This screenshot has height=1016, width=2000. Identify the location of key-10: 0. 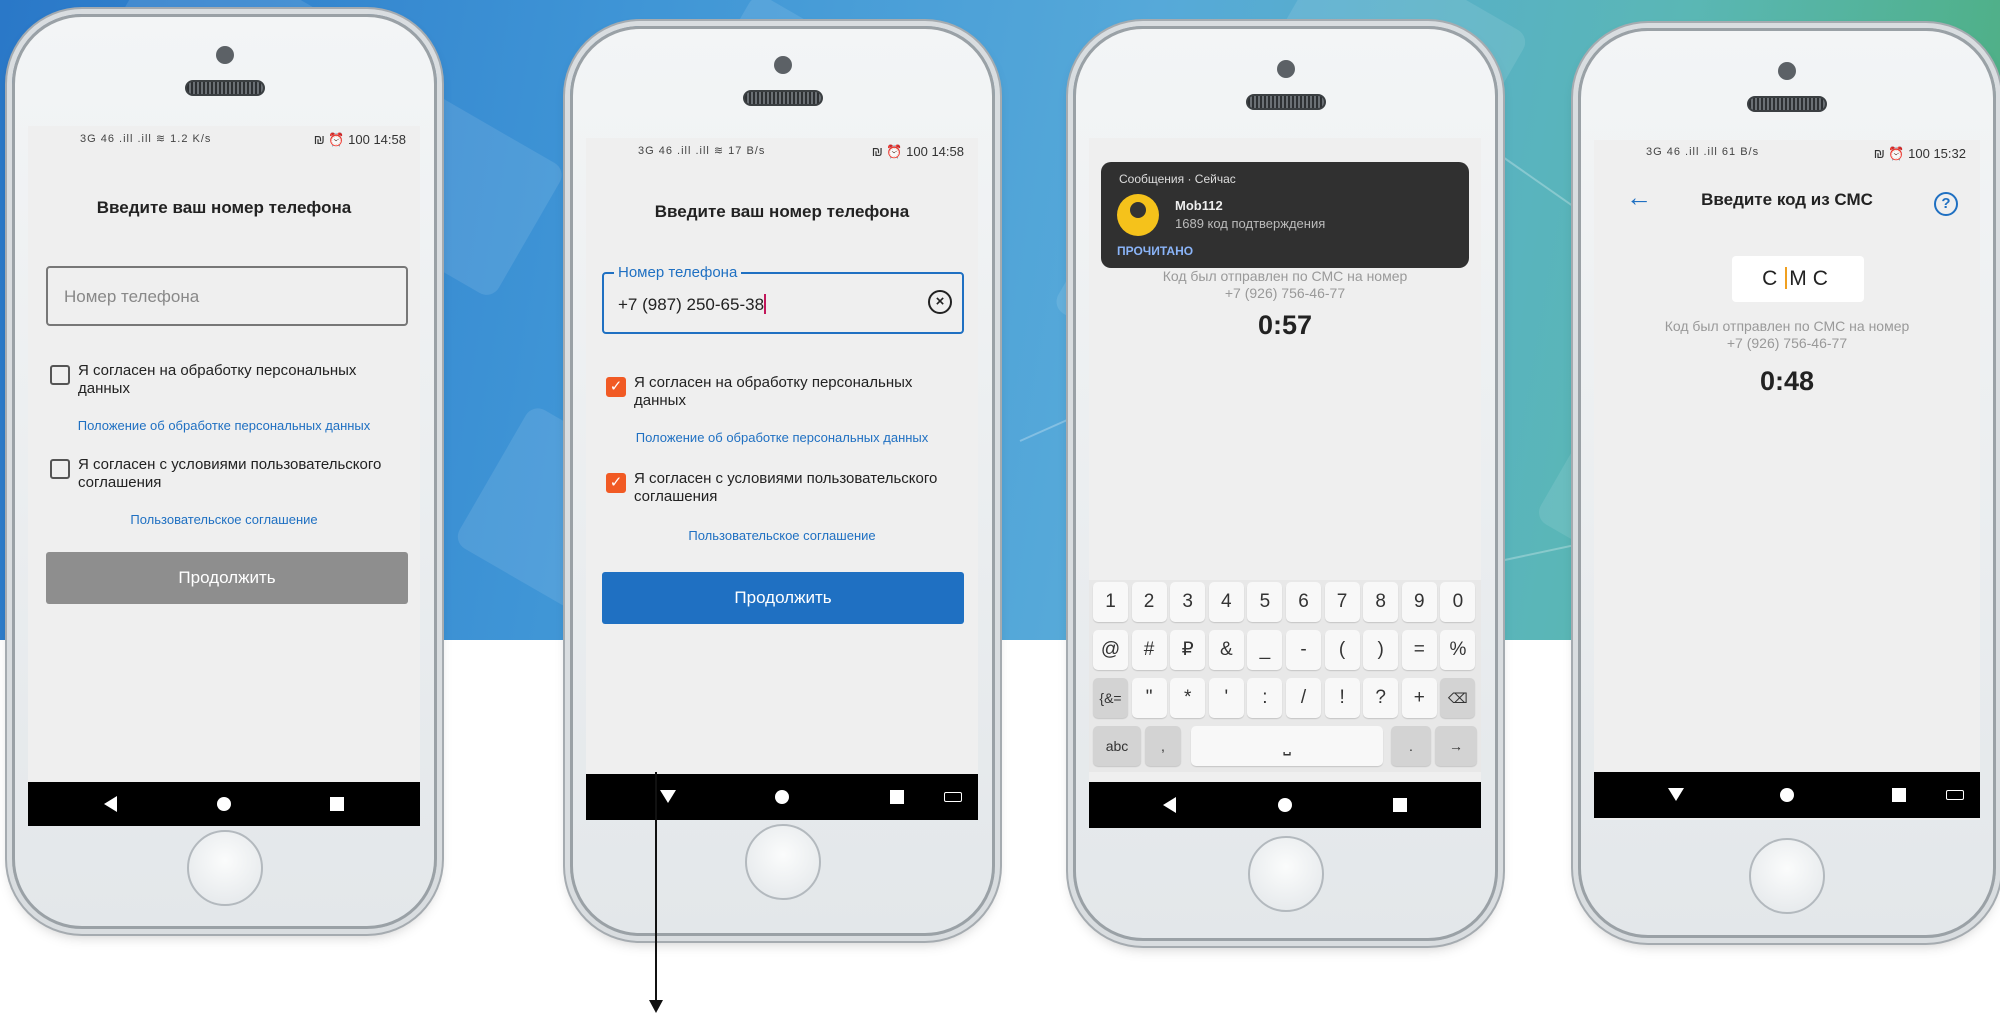
(1458, 602).